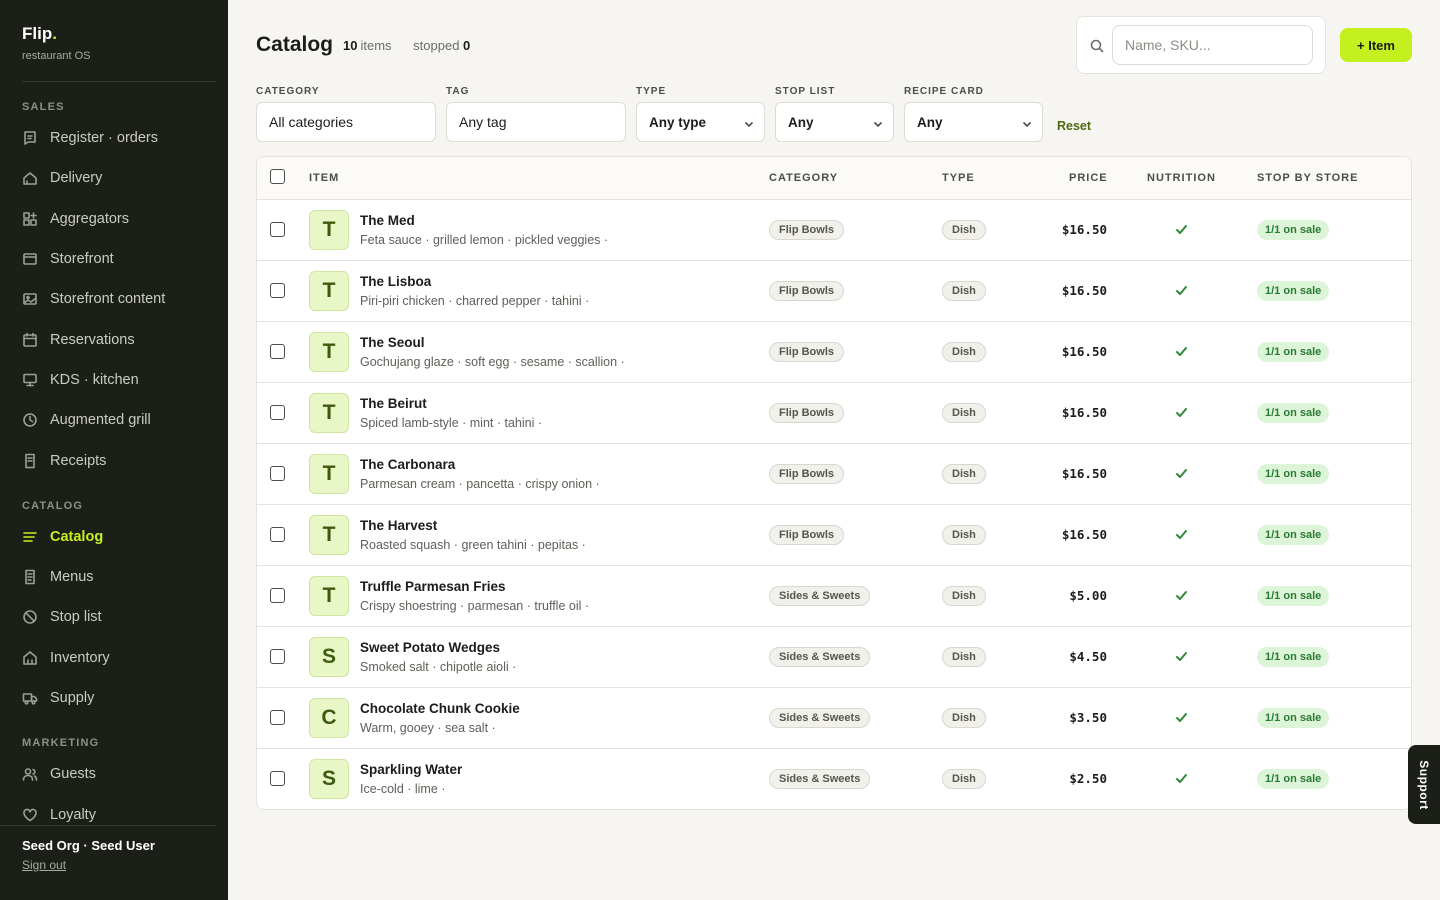  What do you see at coordinates (114, 658) in the screenshot?
I see `sidebar-item-inventory: Inventory` at bounding box center [114, 658].